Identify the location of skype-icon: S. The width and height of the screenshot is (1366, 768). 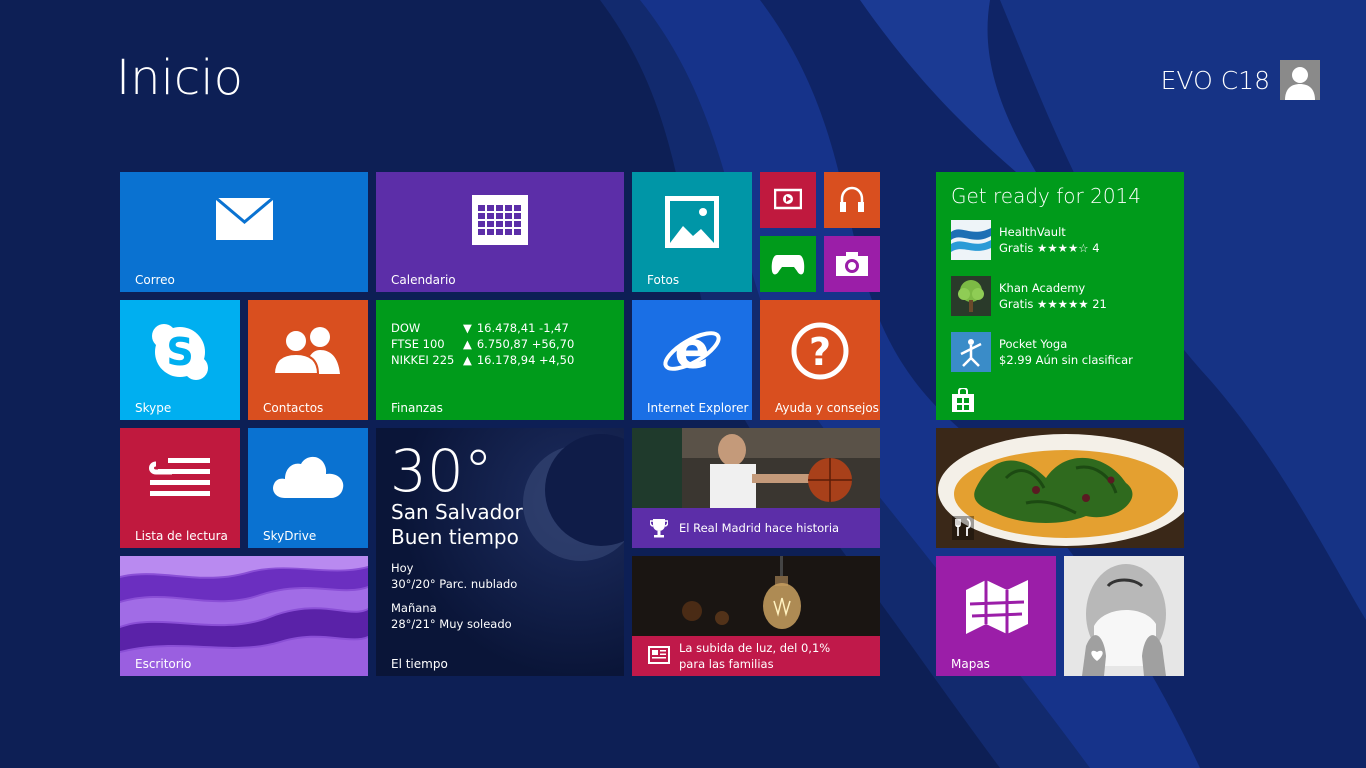
(180, 352).